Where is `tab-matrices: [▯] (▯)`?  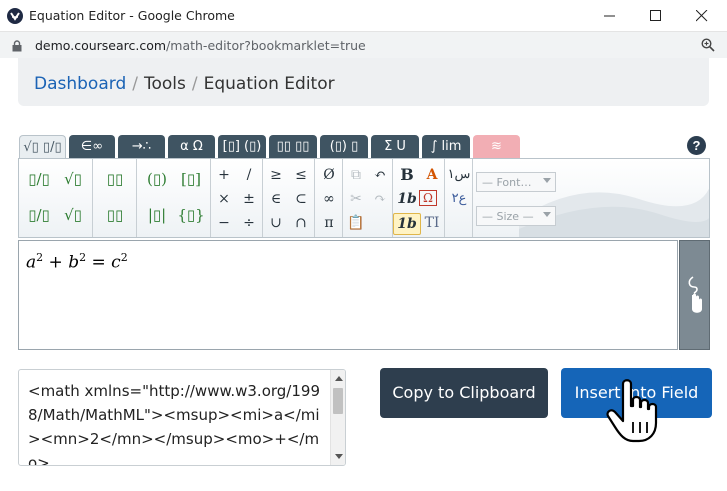
tab-matrices: [▯] (▯) is located at coordinates (242, 146).